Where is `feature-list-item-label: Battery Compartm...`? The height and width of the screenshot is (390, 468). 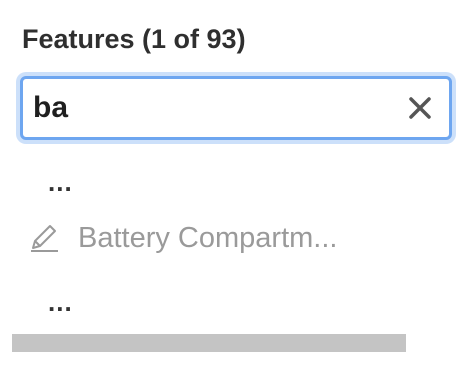
feature-list-item-label: Battery Compartm... is located at coordinates (208, 237).